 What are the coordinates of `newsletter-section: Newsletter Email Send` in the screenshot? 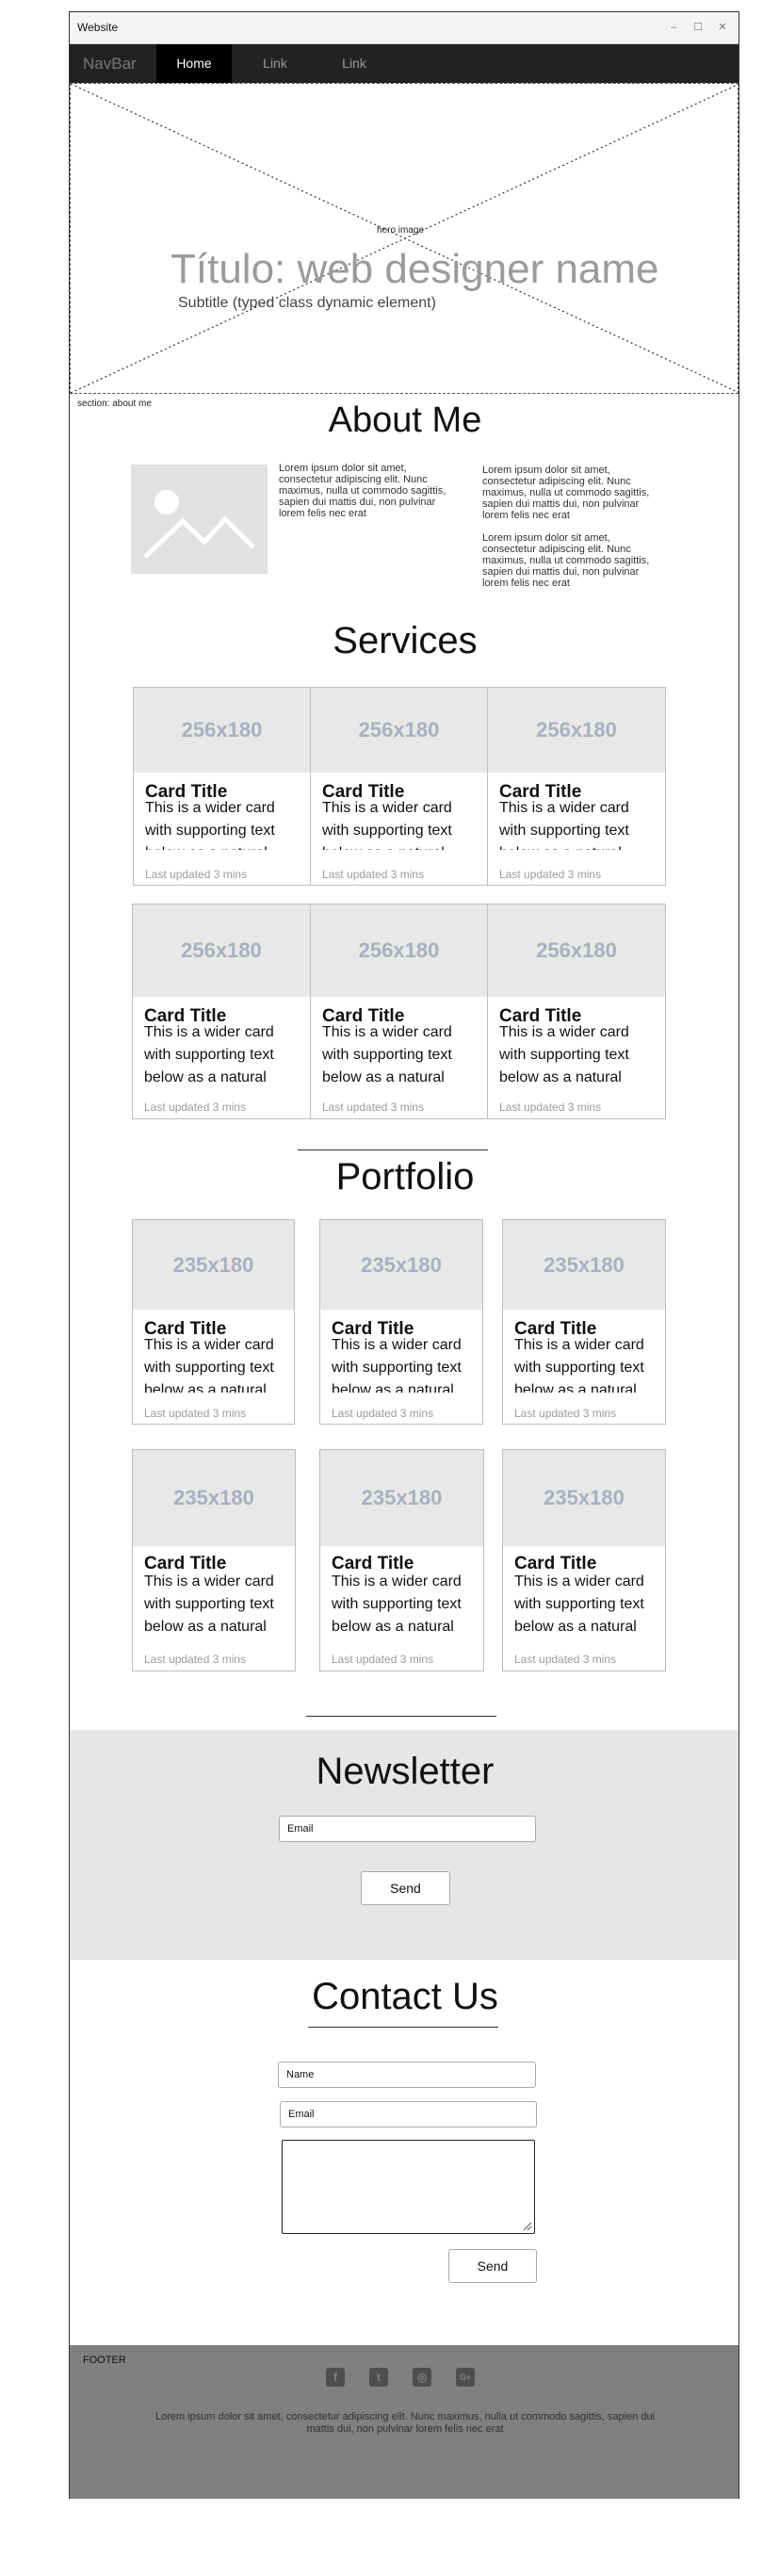 It's located at (404, 1845).